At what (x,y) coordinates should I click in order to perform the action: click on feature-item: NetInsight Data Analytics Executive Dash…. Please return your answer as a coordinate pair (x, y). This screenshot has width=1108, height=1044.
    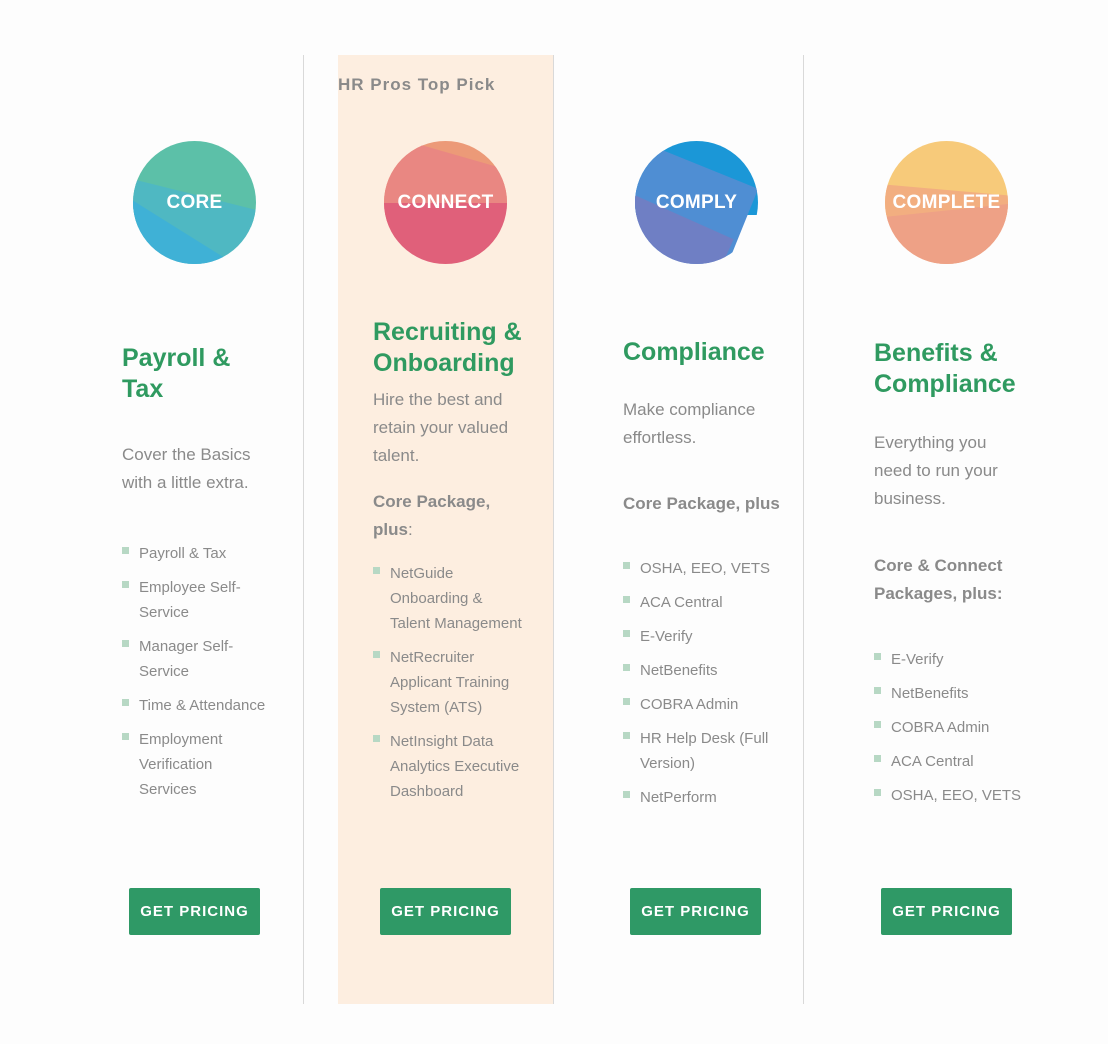
    Looking at the image, I should click on (448, 766).